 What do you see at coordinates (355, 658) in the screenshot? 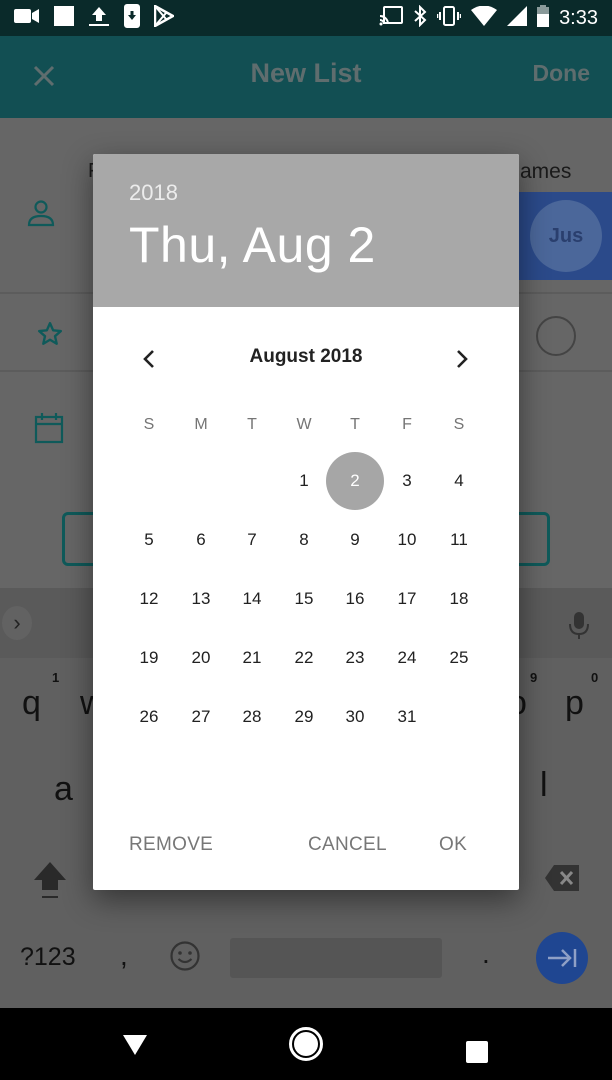
I see `calendar-day: 23` at bounding box center [355, 658].